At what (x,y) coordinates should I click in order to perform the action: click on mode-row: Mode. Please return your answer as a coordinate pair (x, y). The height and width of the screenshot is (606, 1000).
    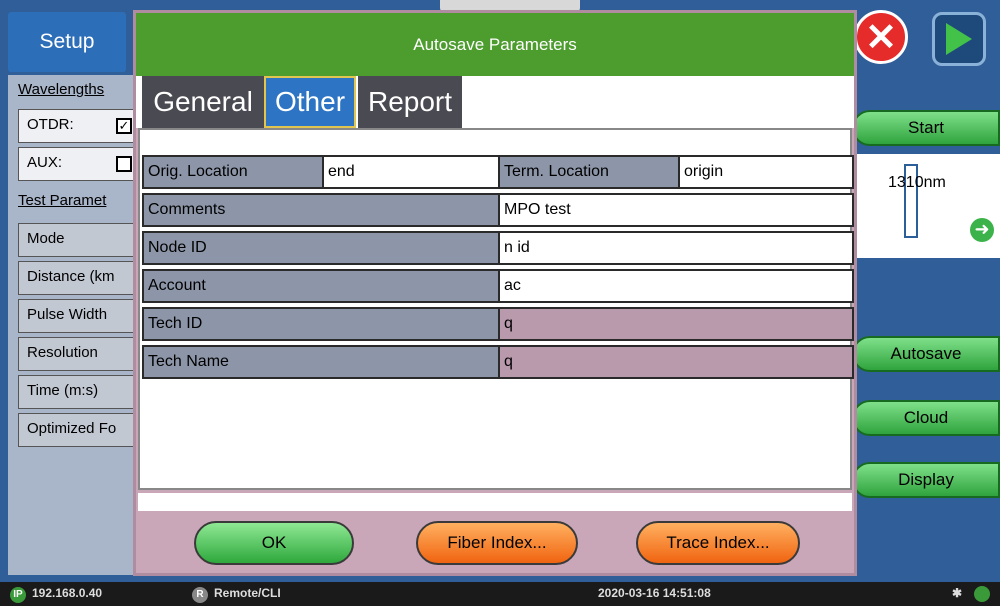
    Looking at the image, I should click on (81, 240).